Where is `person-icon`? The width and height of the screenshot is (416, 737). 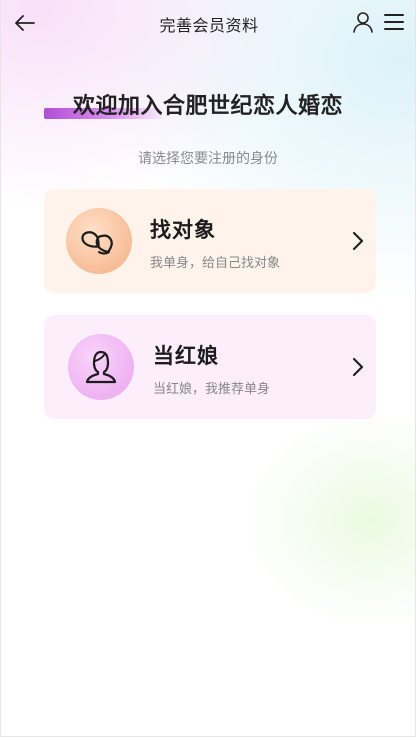
person-icon is located at coordinates (101, 367).